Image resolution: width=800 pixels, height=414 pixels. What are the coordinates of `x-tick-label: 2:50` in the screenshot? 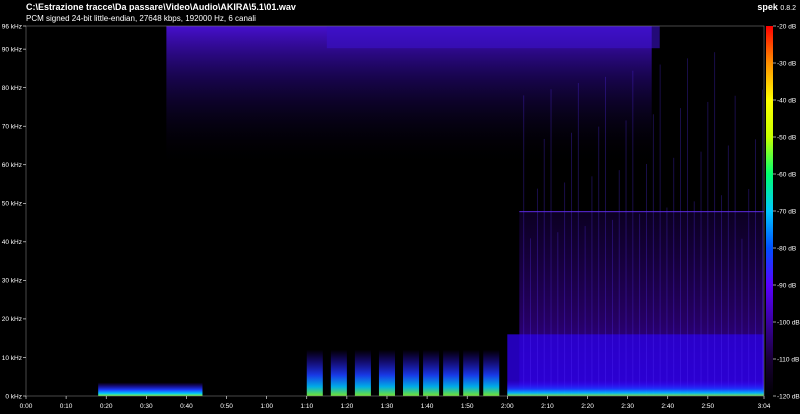 It's located at (708, 406).